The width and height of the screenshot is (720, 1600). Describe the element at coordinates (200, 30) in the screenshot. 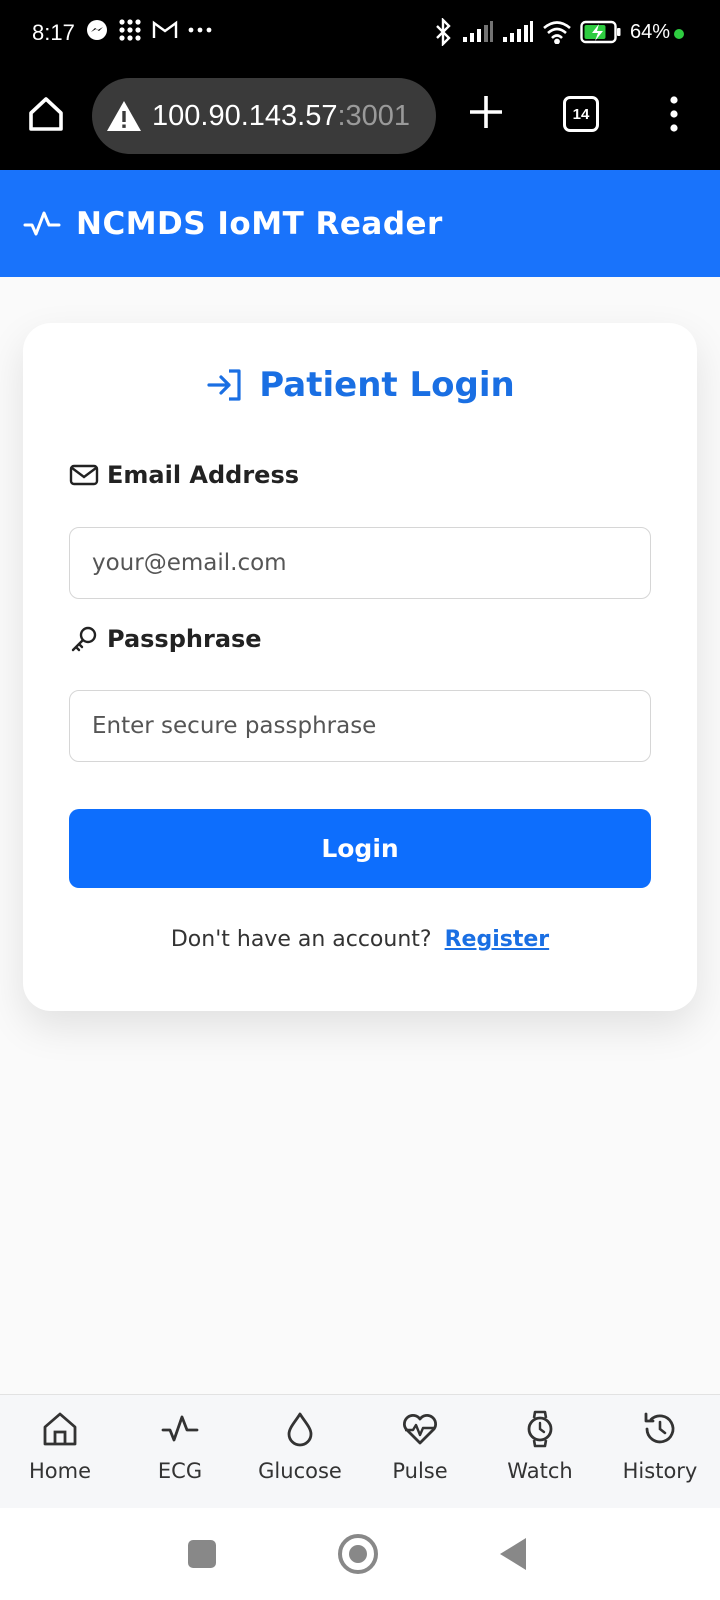

I see `more-dots-icon` at that location.